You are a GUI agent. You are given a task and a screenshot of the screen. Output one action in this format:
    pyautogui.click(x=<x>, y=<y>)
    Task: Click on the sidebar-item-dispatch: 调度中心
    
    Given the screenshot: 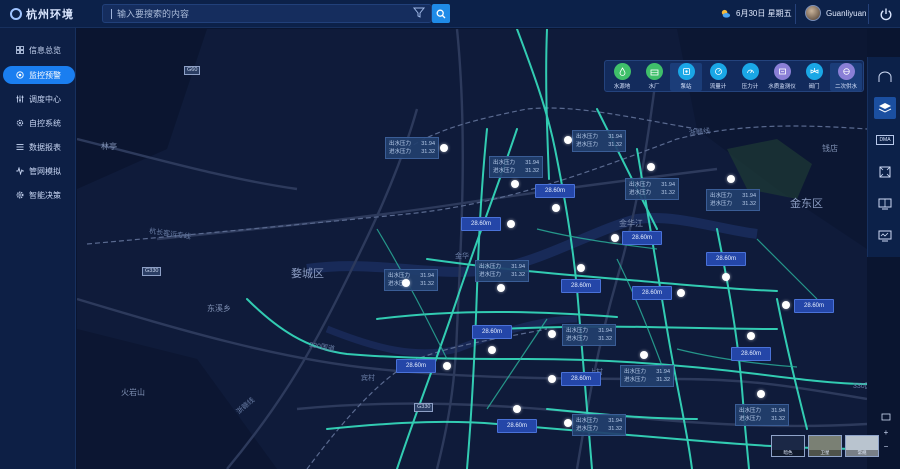 What is the action you would take?
    pyautogui.click(x=38, y=99)
    